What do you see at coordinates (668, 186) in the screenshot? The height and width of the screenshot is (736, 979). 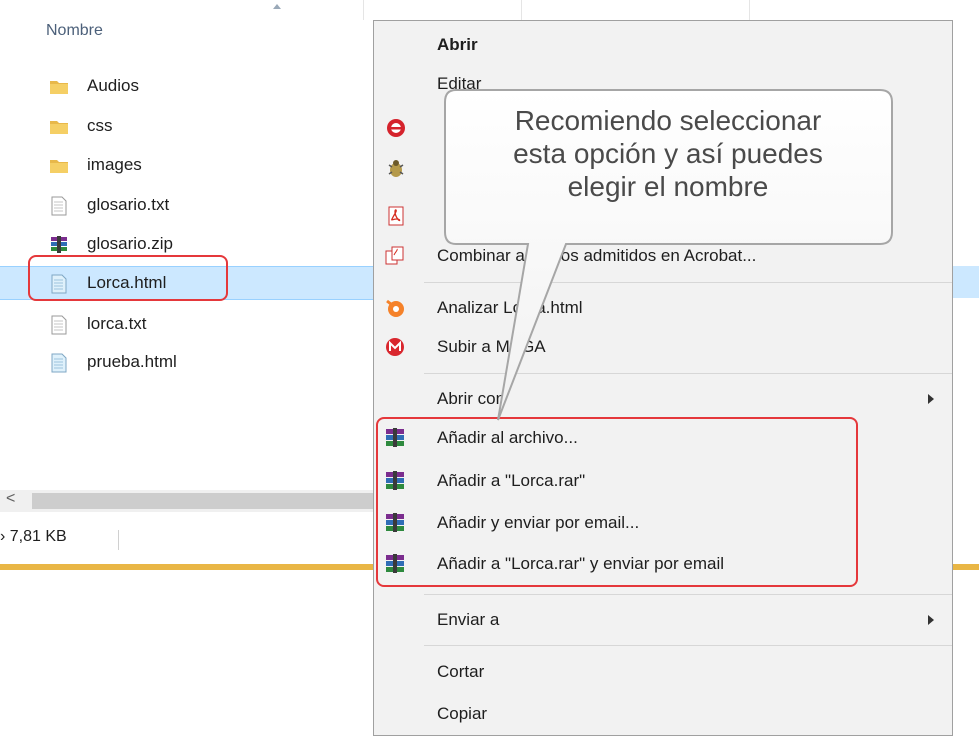 I see `callout-line: elegir el nombre` at bounding box center [668, 186].